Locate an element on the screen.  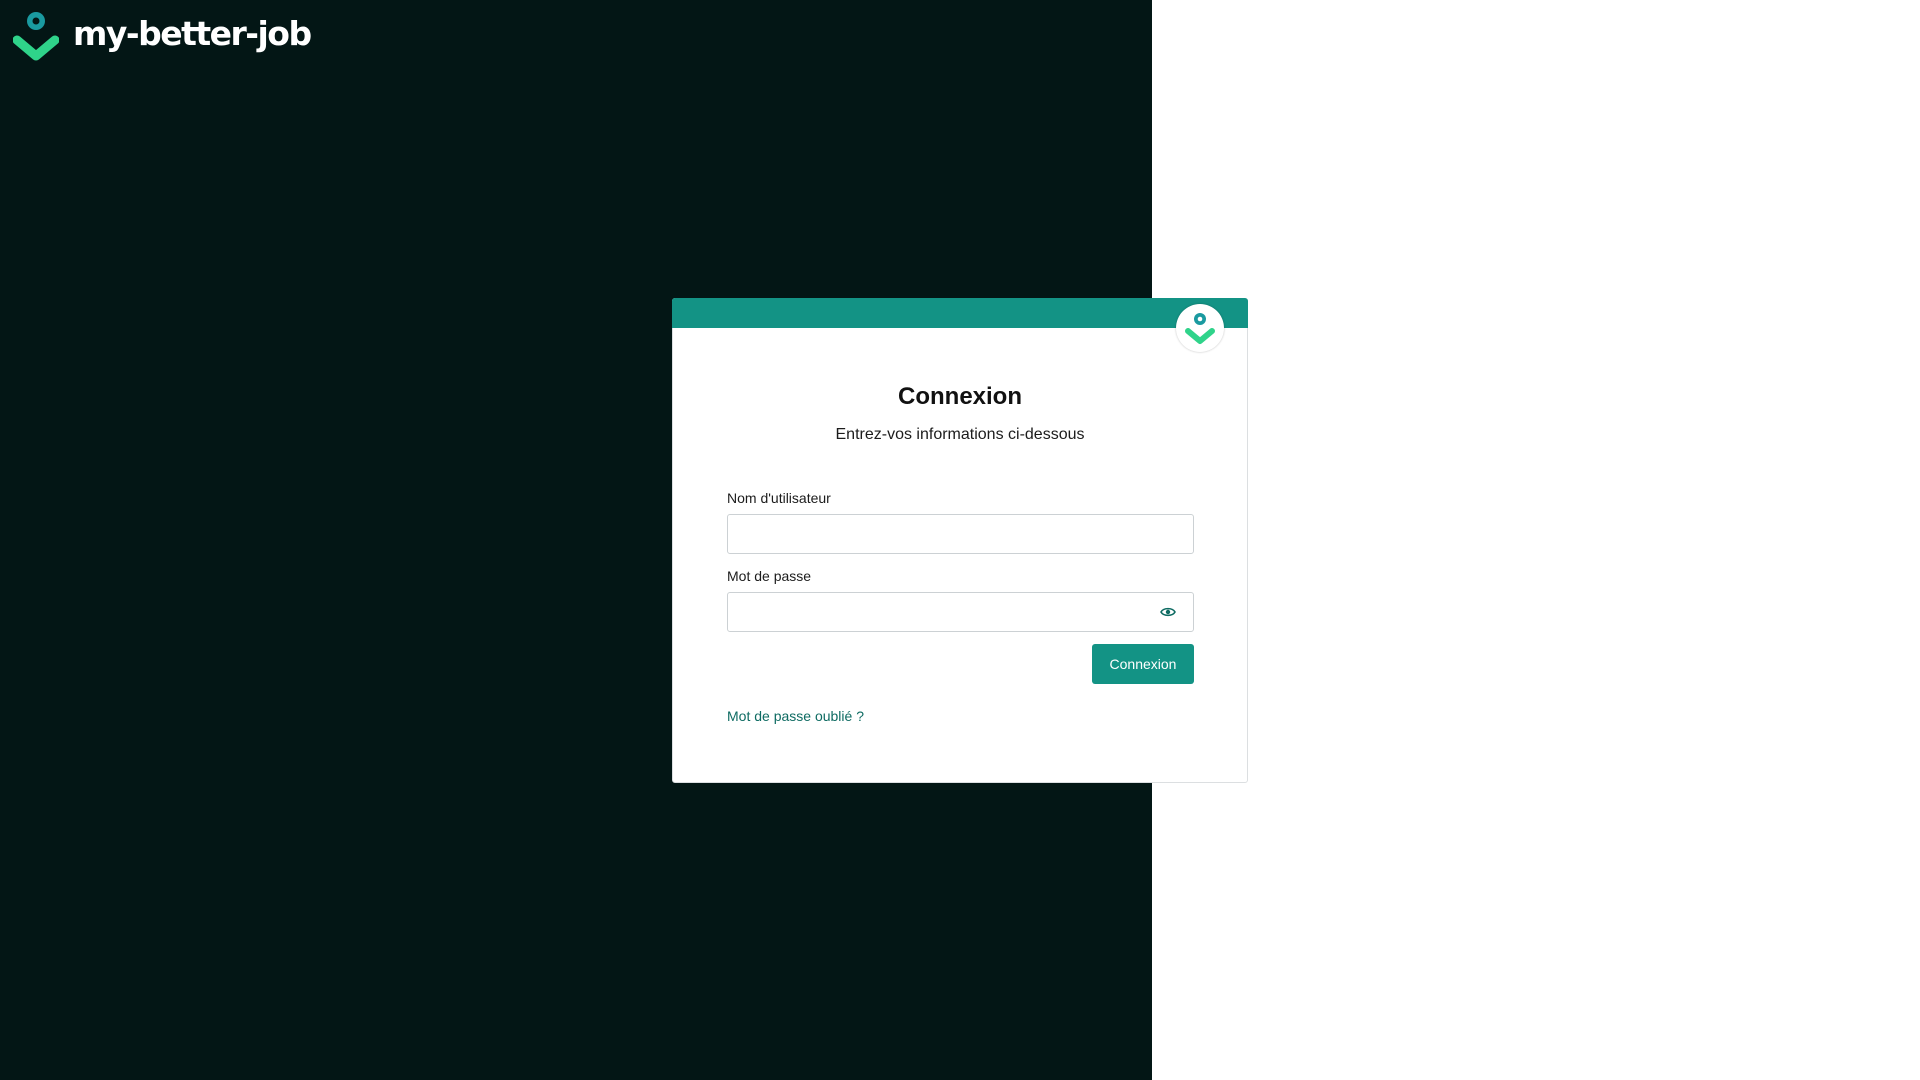
card-logo-badge is located at coordinates (1200, 328).